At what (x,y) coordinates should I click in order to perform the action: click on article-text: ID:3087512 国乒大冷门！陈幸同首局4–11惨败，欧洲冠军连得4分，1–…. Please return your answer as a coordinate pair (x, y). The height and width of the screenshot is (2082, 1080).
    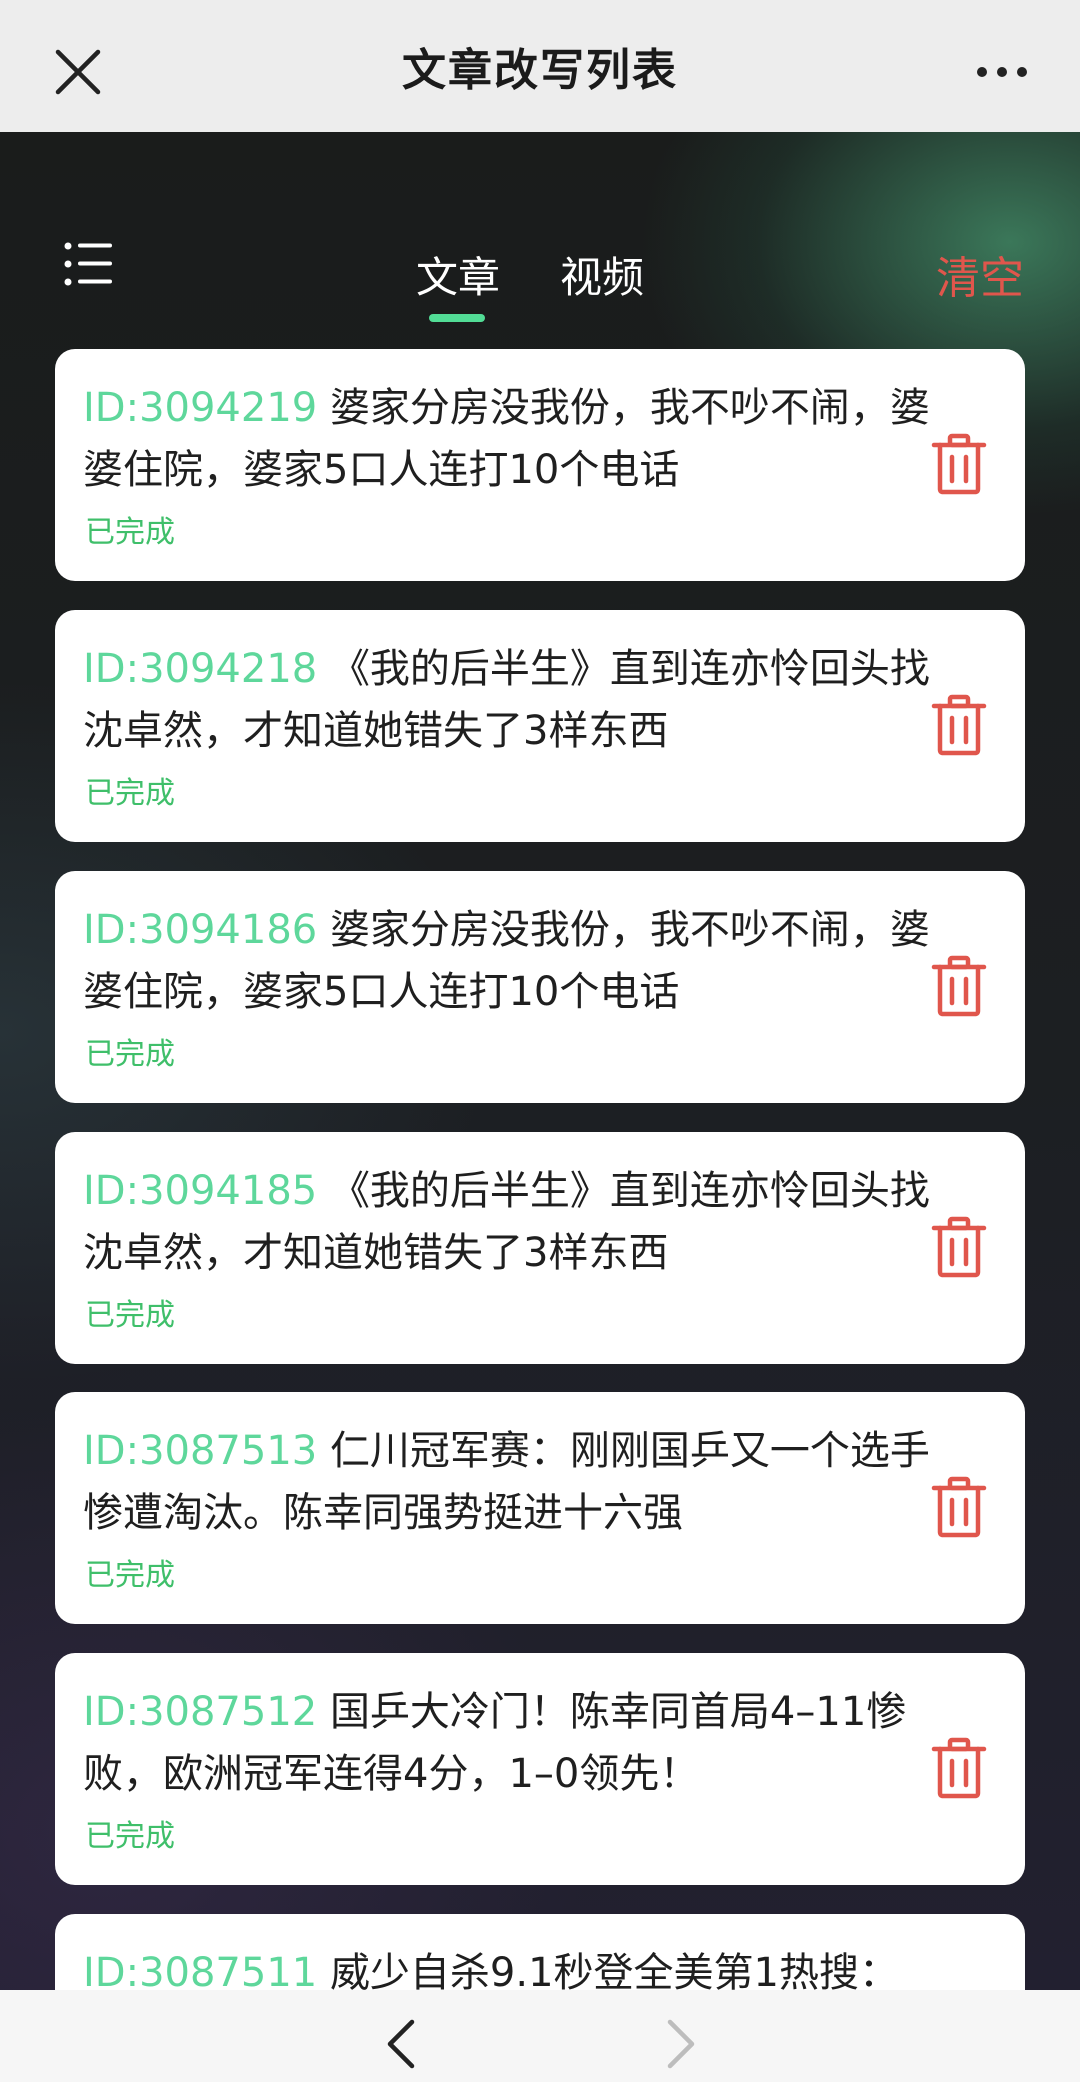
    Looking at the image, I should click on (523, 1743).